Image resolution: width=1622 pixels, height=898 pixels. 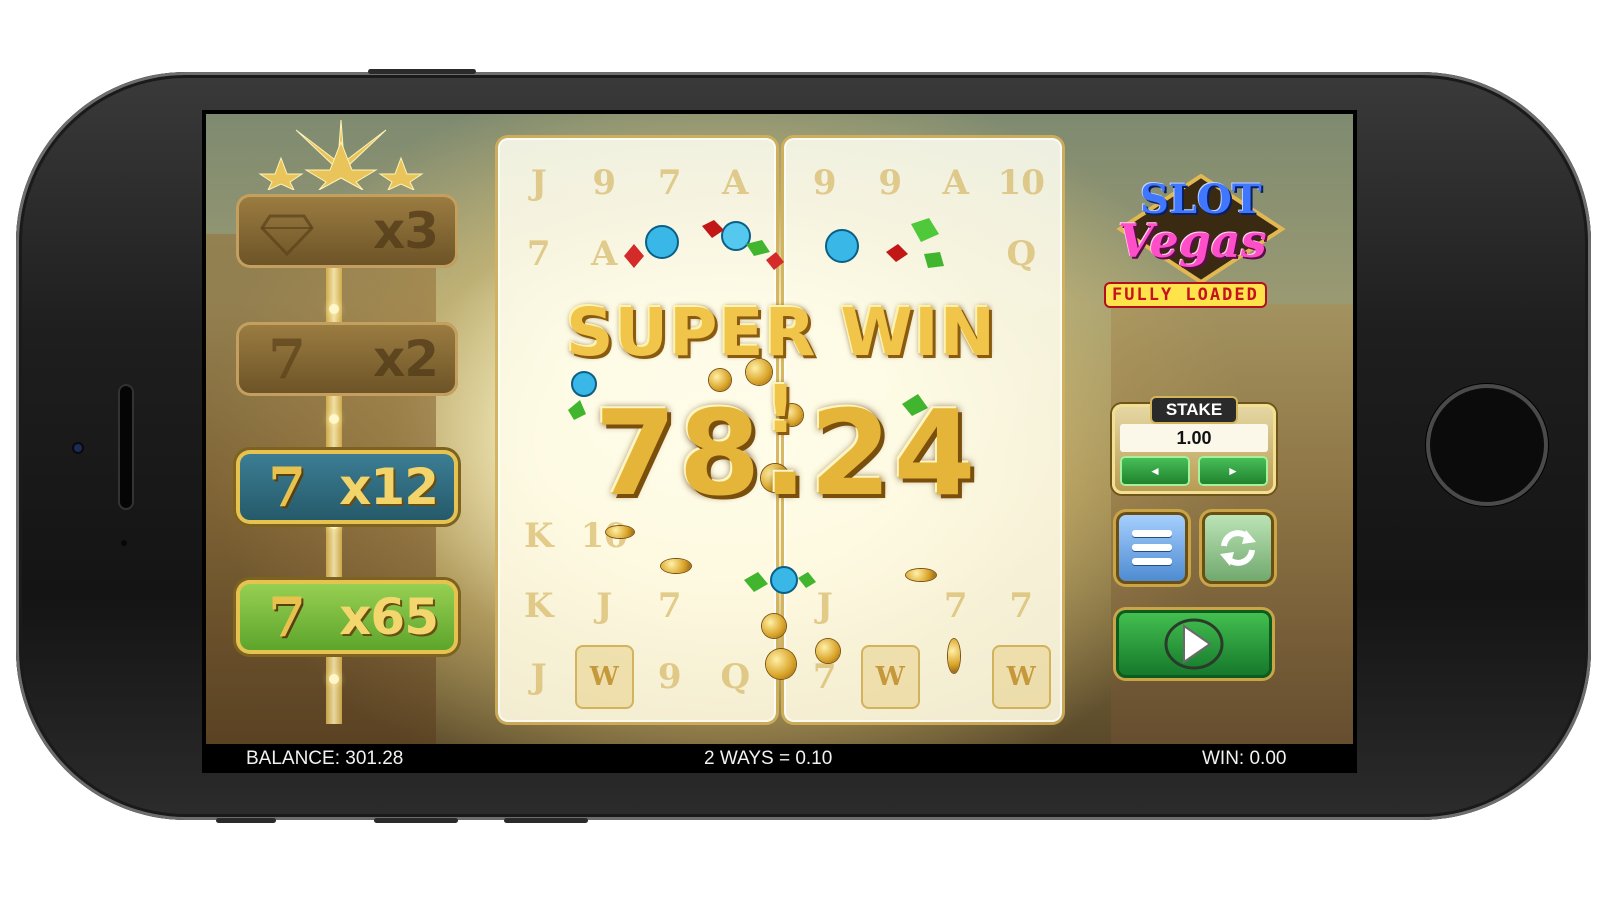 What do you see at coordinates (669, 676) in the screenshot?
I see `reel-symbol: 9` at bounding box center [669, 676].